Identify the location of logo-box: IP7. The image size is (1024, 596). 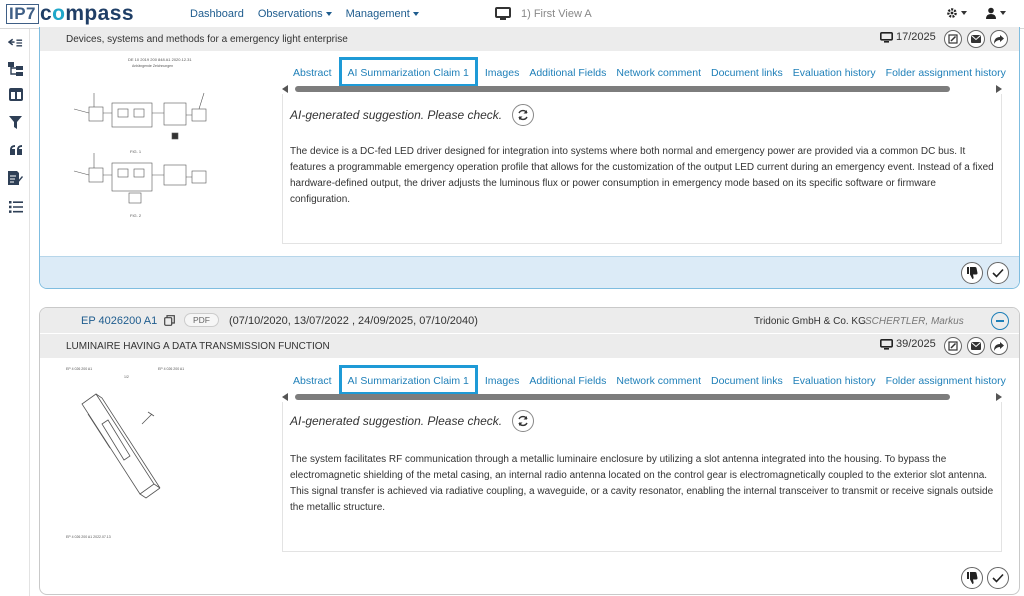
(23, 14).